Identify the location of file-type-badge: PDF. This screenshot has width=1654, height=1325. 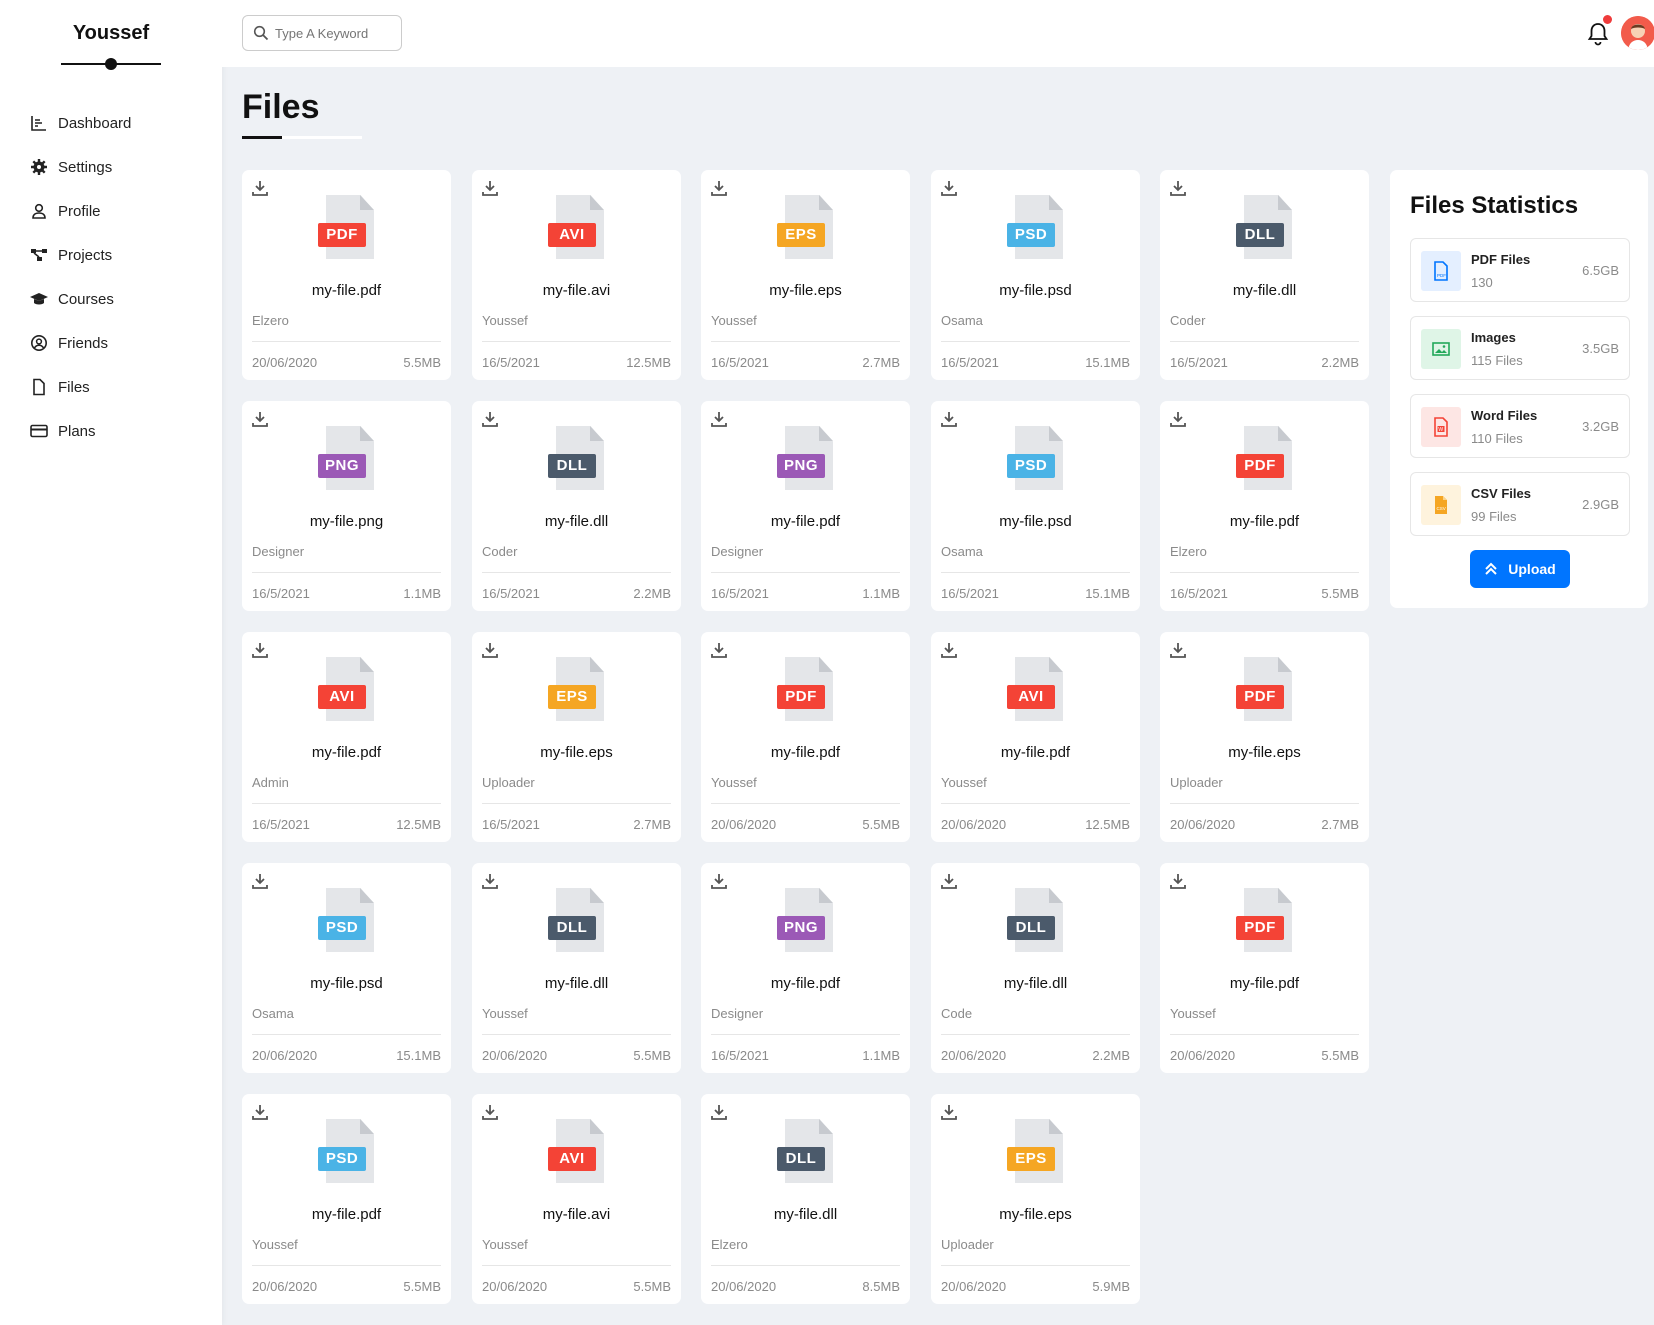
(1260, 697).